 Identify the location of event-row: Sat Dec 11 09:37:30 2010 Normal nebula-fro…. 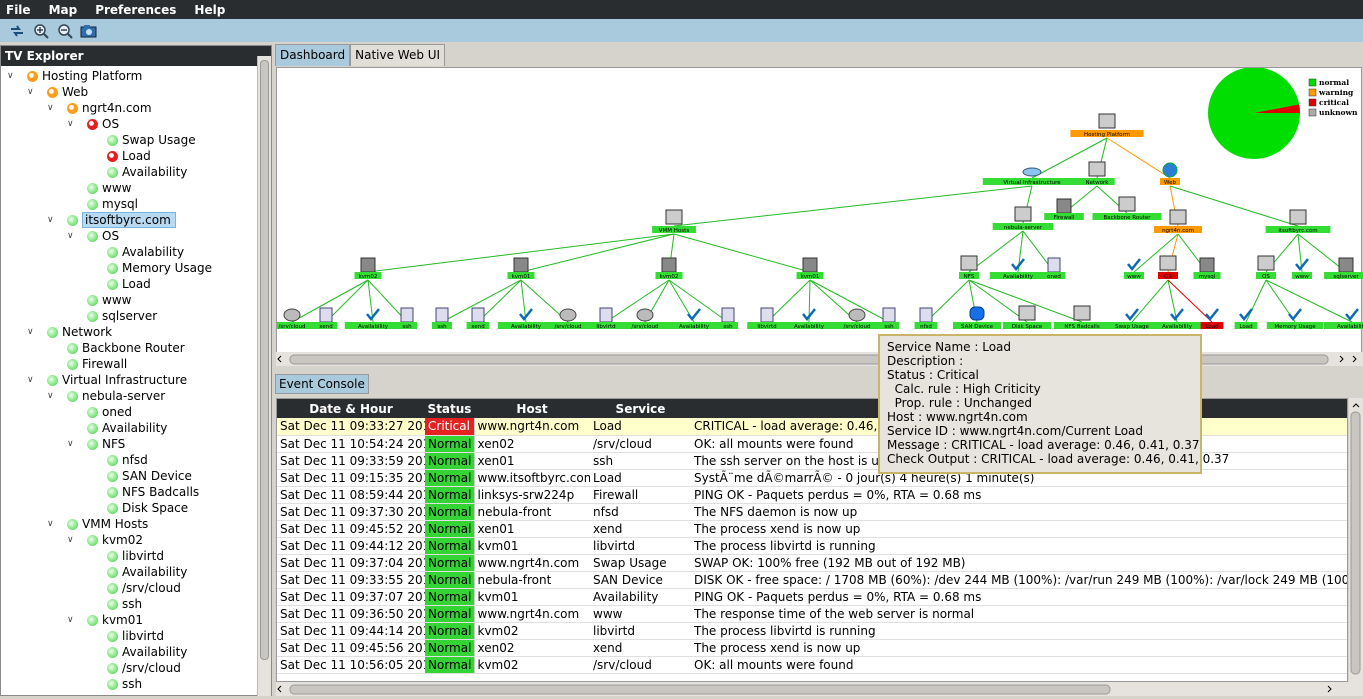
(812, 512).